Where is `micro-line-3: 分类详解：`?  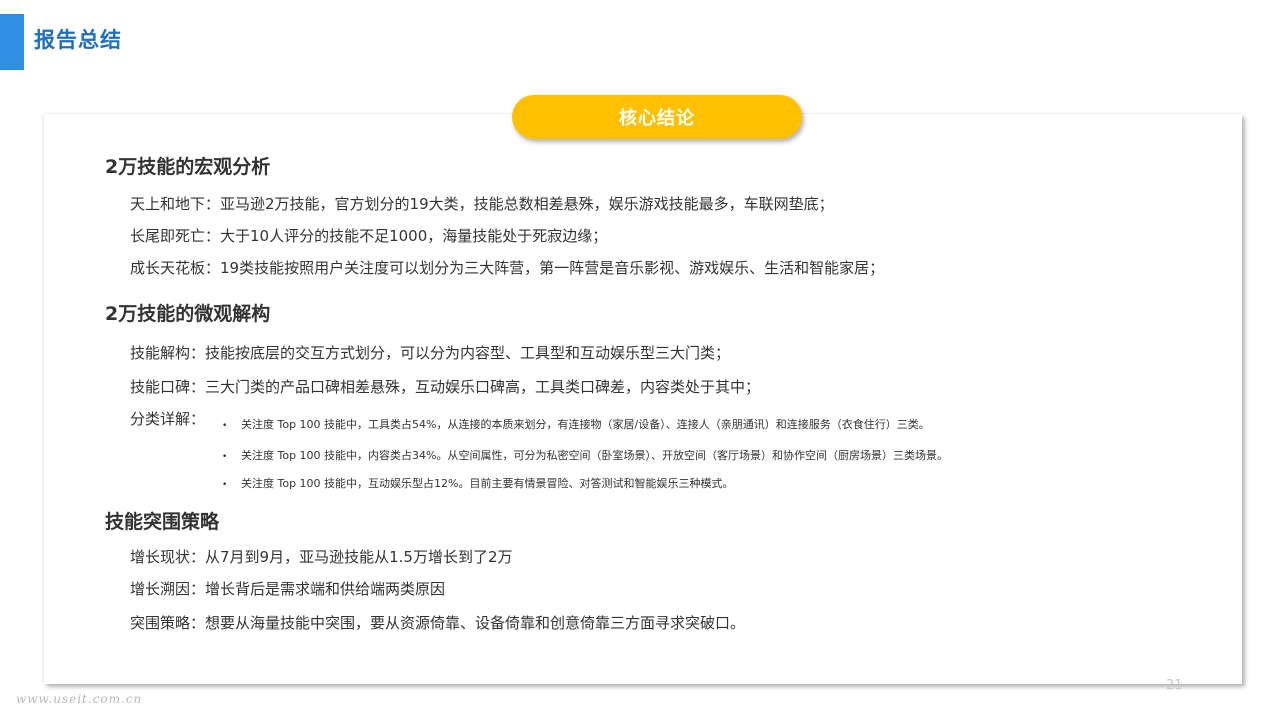 micro-line-3: 分类详解： is located at coordinates (168, 419).